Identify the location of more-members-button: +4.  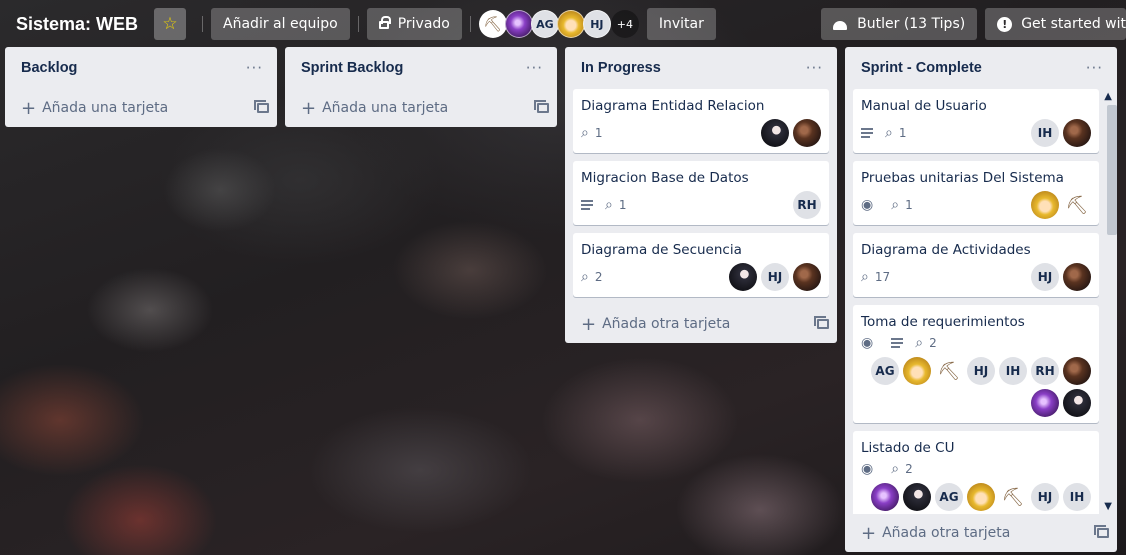
(624, 24).